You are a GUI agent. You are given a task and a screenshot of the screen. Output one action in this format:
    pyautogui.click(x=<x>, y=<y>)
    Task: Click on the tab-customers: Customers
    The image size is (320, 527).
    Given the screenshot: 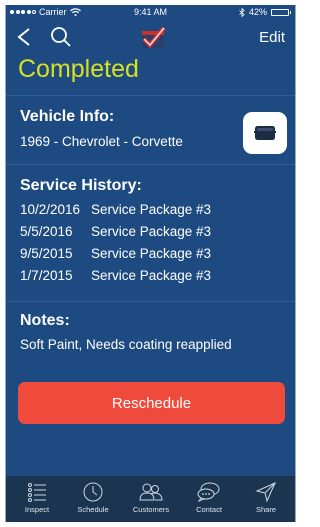 What is the action you would take?
    pyautogui.click(x=151, y=499)
    